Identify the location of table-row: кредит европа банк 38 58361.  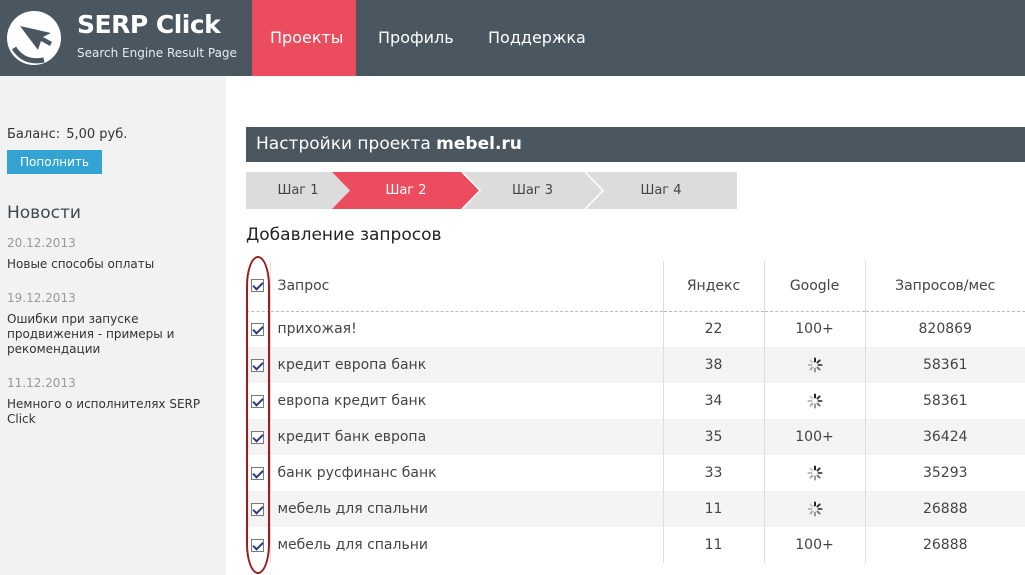
(635, 365).